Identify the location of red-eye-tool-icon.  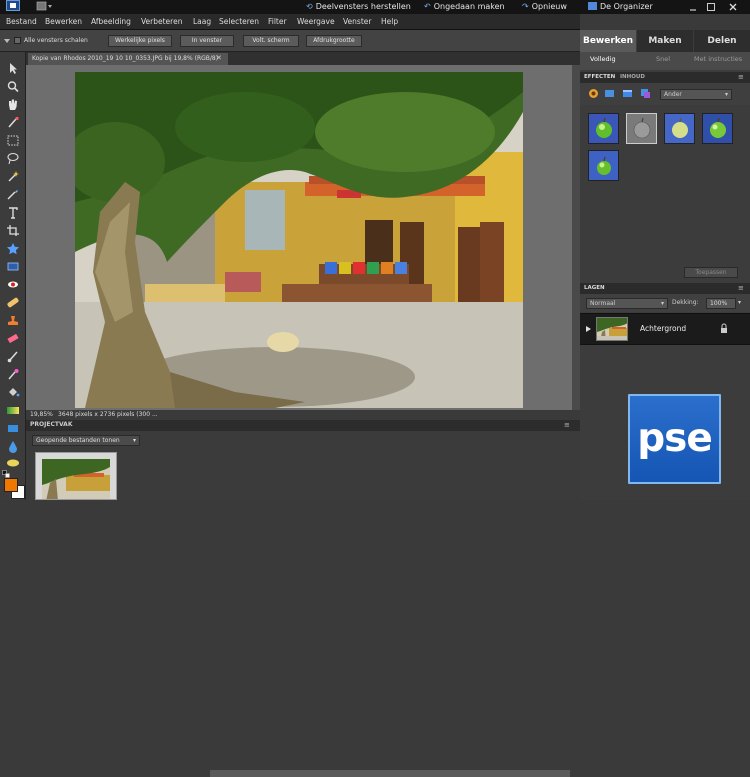
(13, 284).